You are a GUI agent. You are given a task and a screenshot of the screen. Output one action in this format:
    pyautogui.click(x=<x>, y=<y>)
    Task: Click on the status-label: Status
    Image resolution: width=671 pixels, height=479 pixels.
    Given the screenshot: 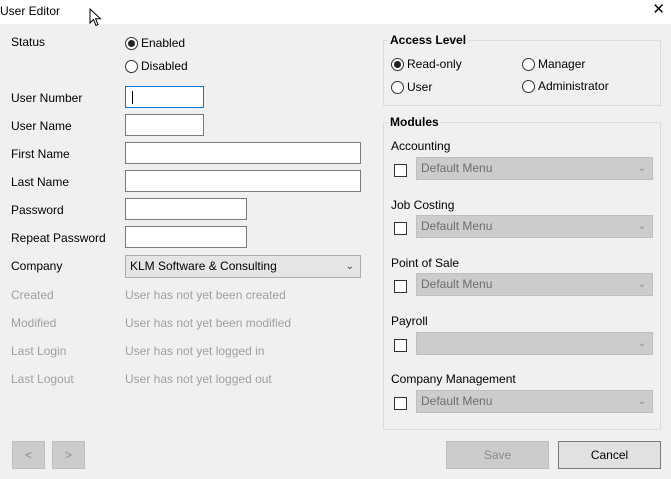 What is the action you would take?
    pyautogui.click(x=28, y=42)
    